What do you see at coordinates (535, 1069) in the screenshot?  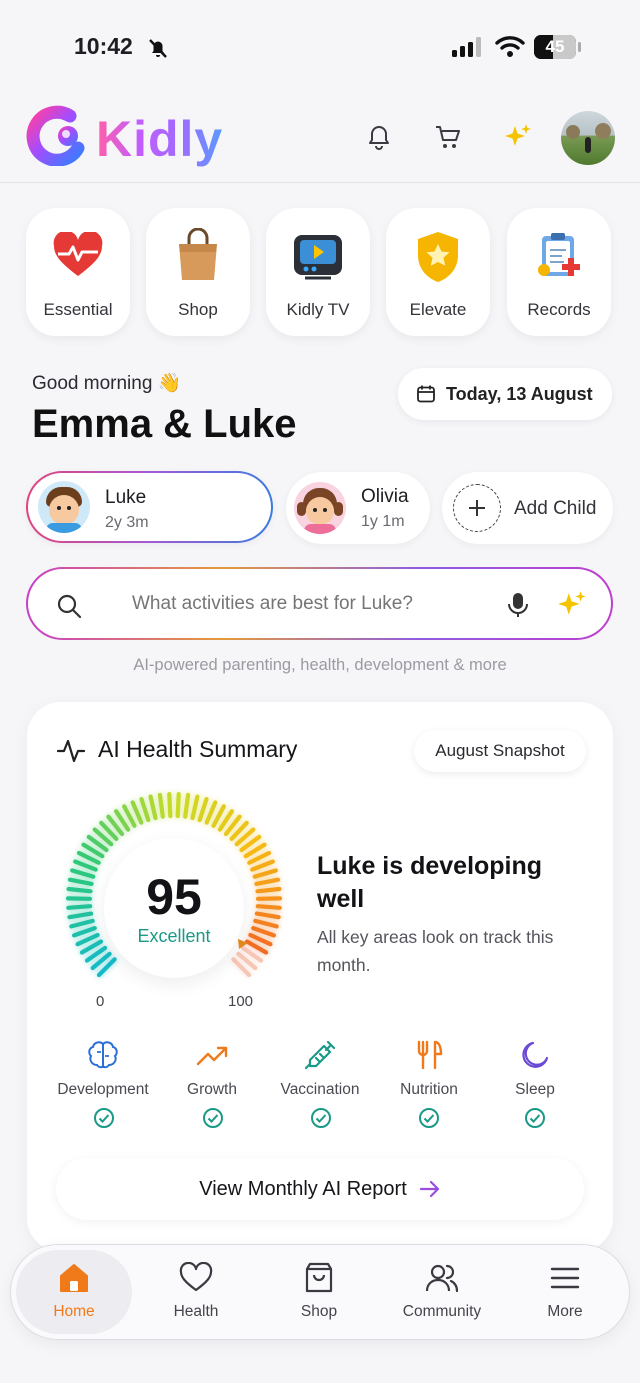 I see `category-sleep: Sleep` at bounding box center [535, 1069].